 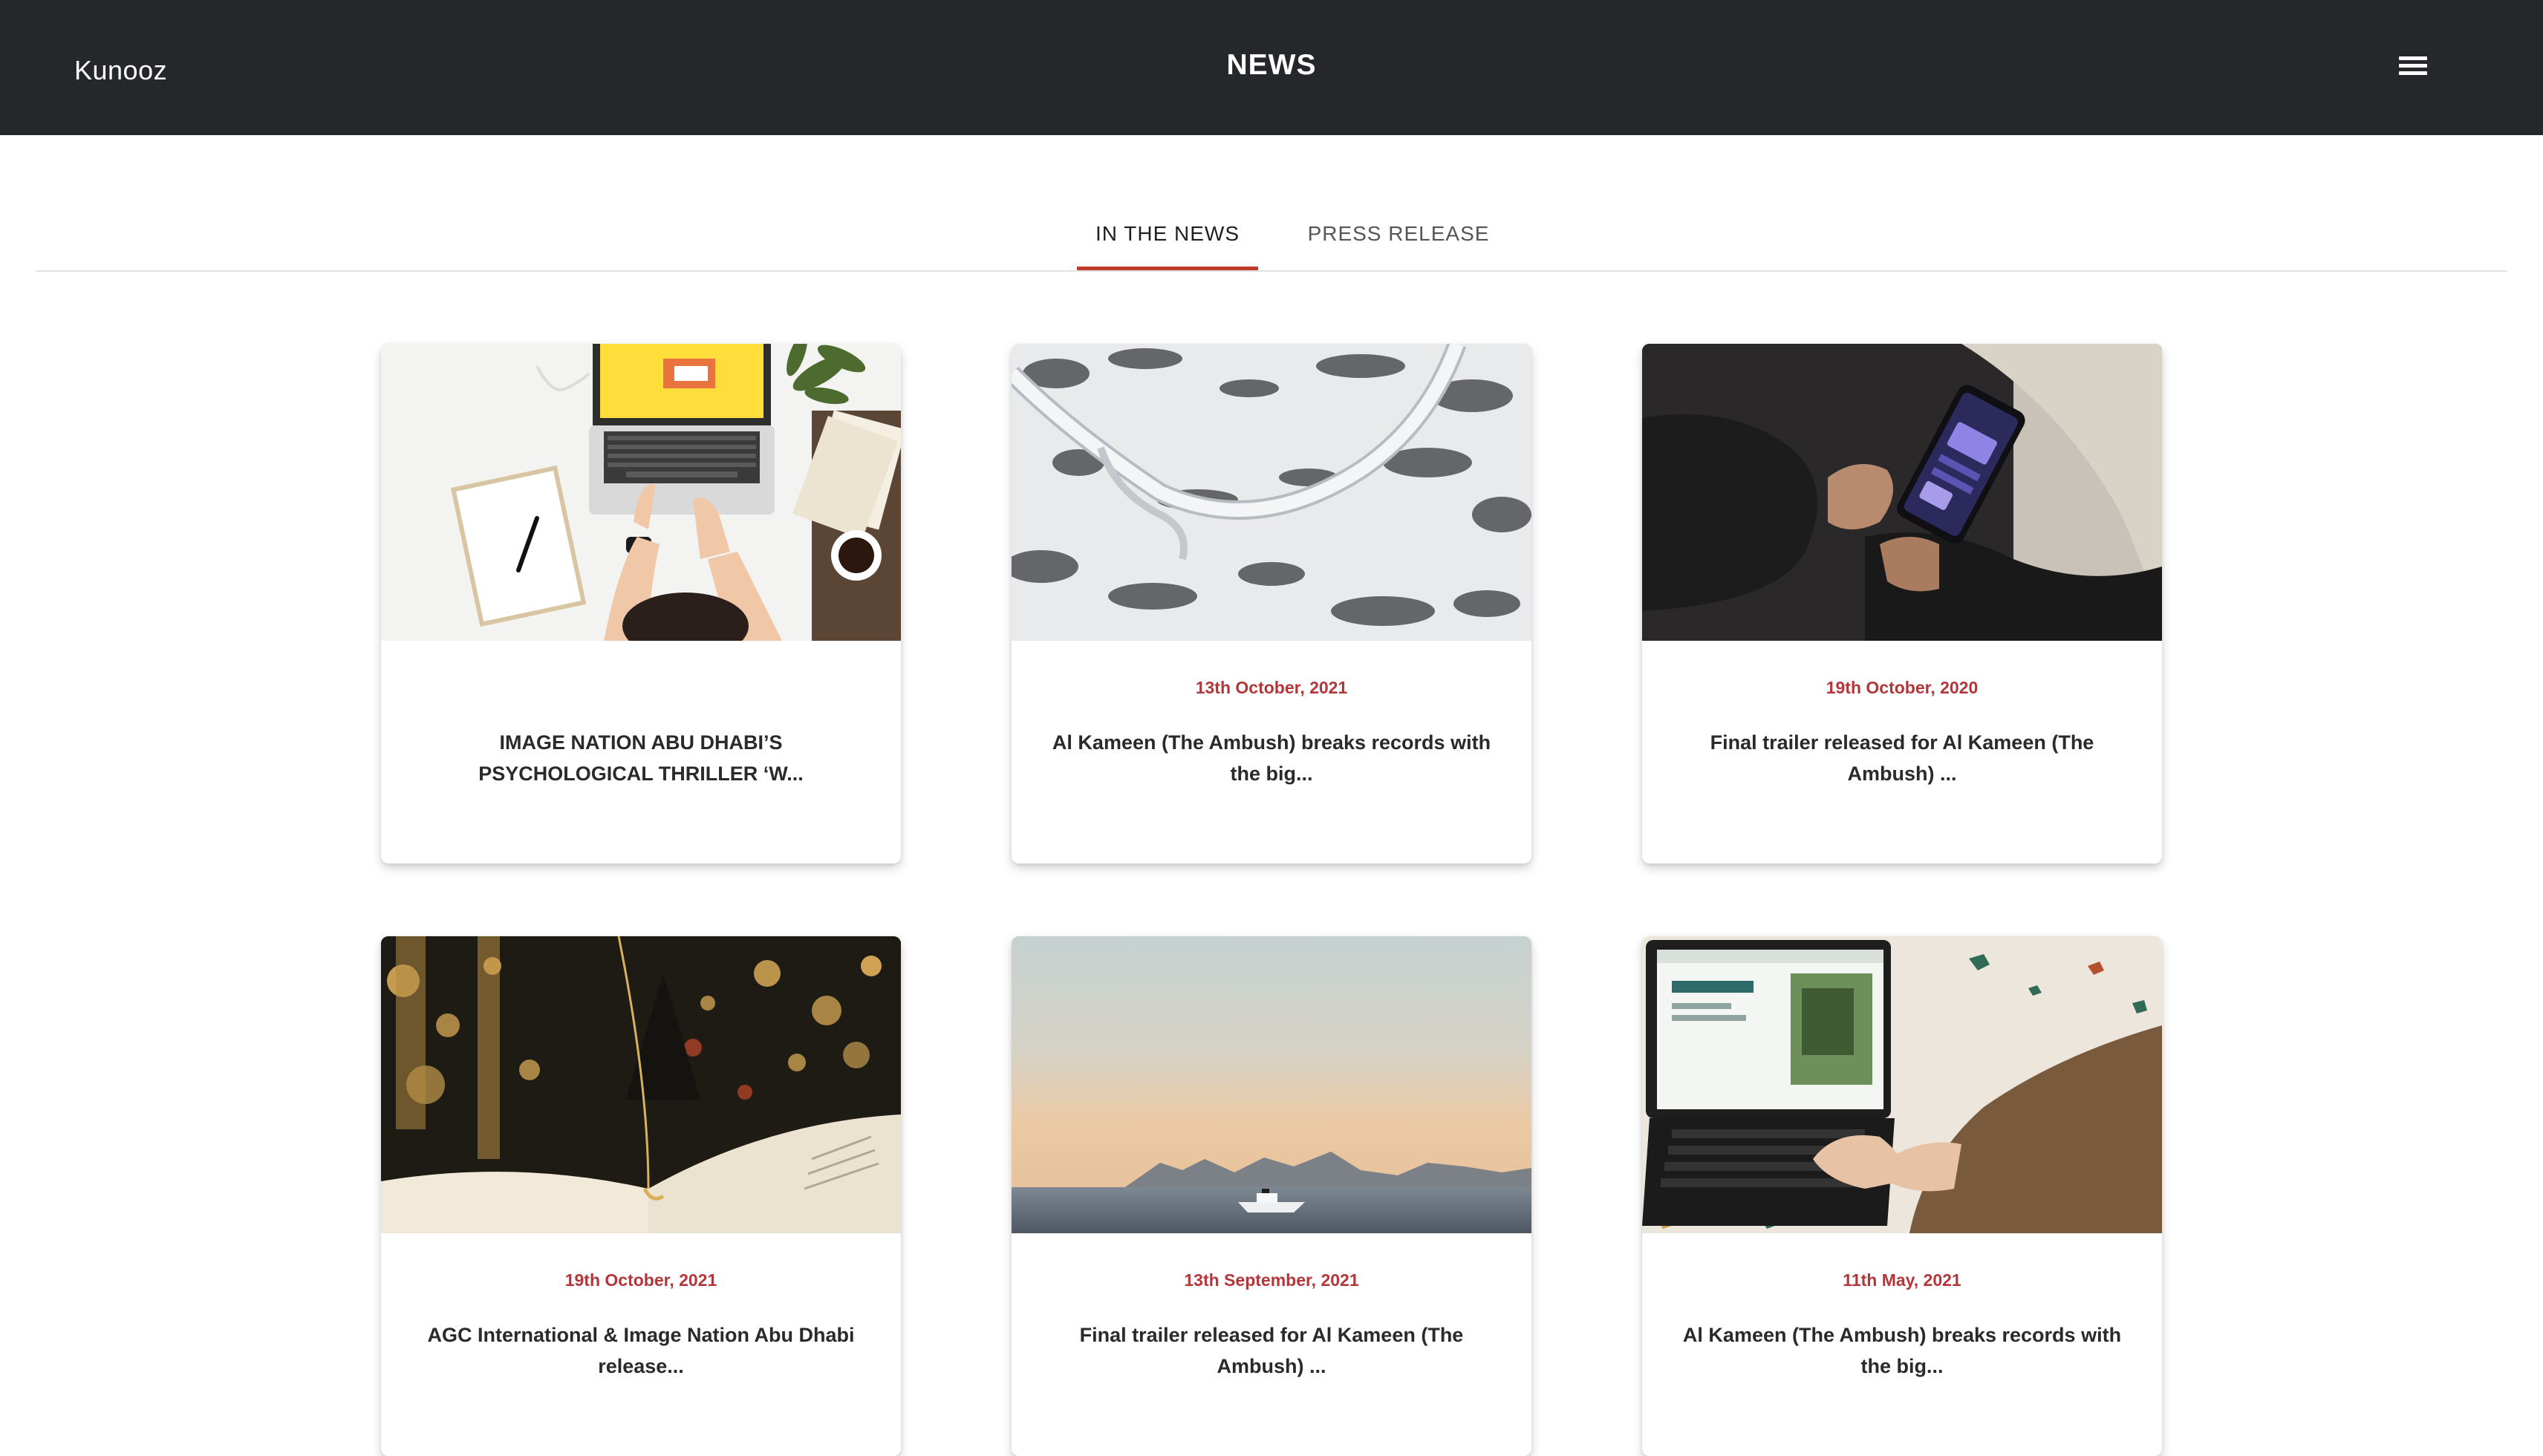 I want to click on top-app-bar: Kunooz NEWS, so click(x=1271, y=67).